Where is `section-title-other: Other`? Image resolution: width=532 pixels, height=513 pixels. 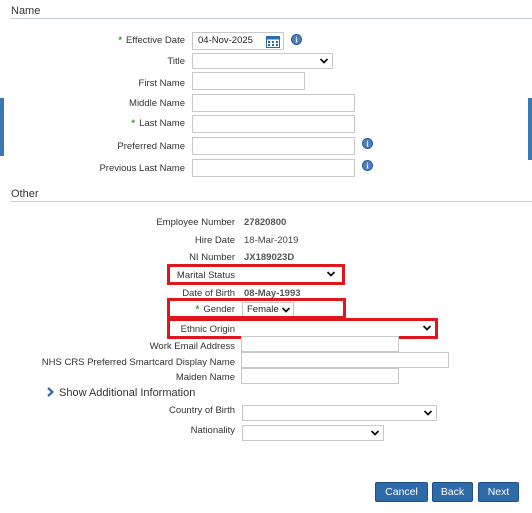 section-title-other: Other is located at coordinates (25, 194).